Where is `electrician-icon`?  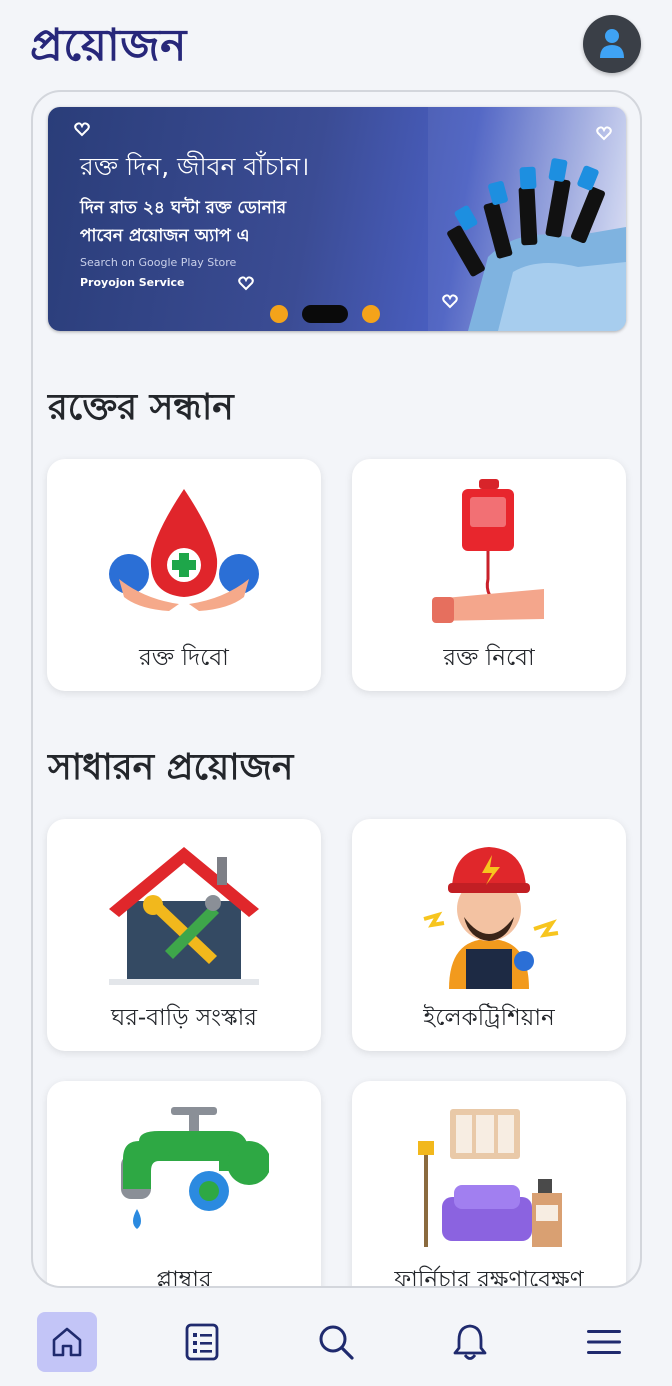 electrician-icon is located at coordinates (491, 918).